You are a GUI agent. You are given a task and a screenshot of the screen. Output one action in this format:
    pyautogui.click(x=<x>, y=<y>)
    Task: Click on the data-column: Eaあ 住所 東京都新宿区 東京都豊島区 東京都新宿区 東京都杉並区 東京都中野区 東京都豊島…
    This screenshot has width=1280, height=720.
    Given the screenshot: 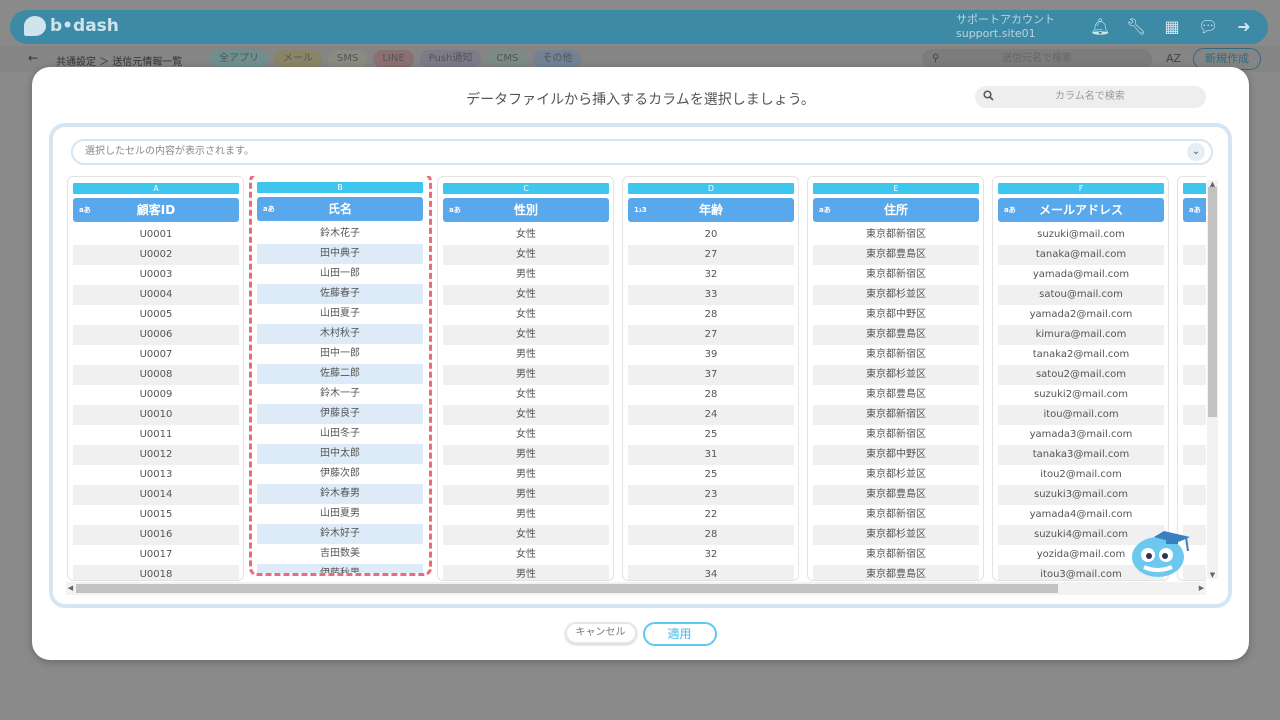 What is the action you would take?
    pyautogui.click(x=895, y=378)
    